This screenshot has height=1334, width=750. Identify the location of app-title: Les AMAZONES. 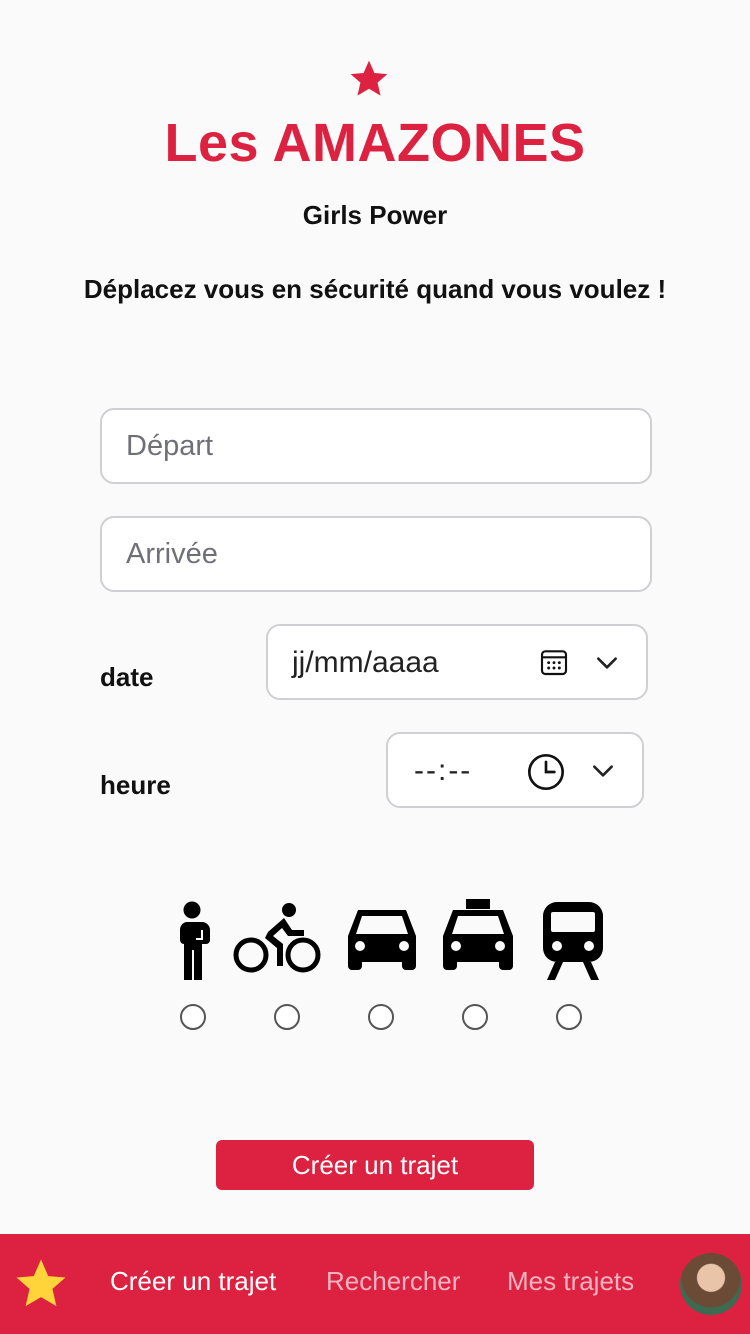
(375, 143).